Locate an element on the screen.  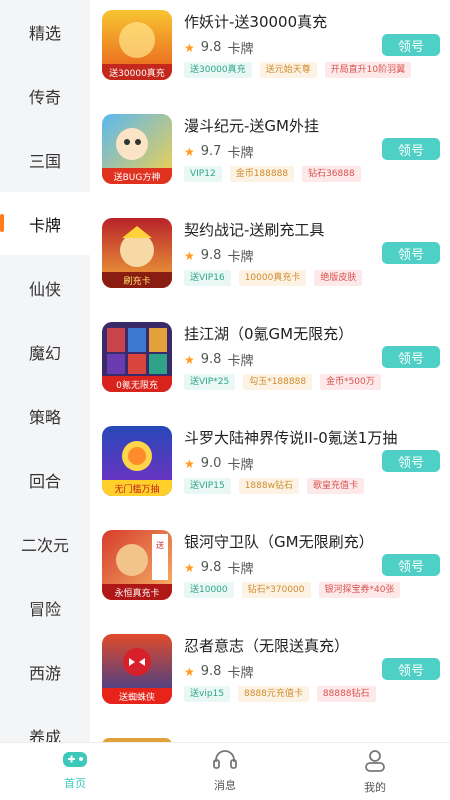
tag-badge: 送元始天尊 is located at coordinates (288, 70).